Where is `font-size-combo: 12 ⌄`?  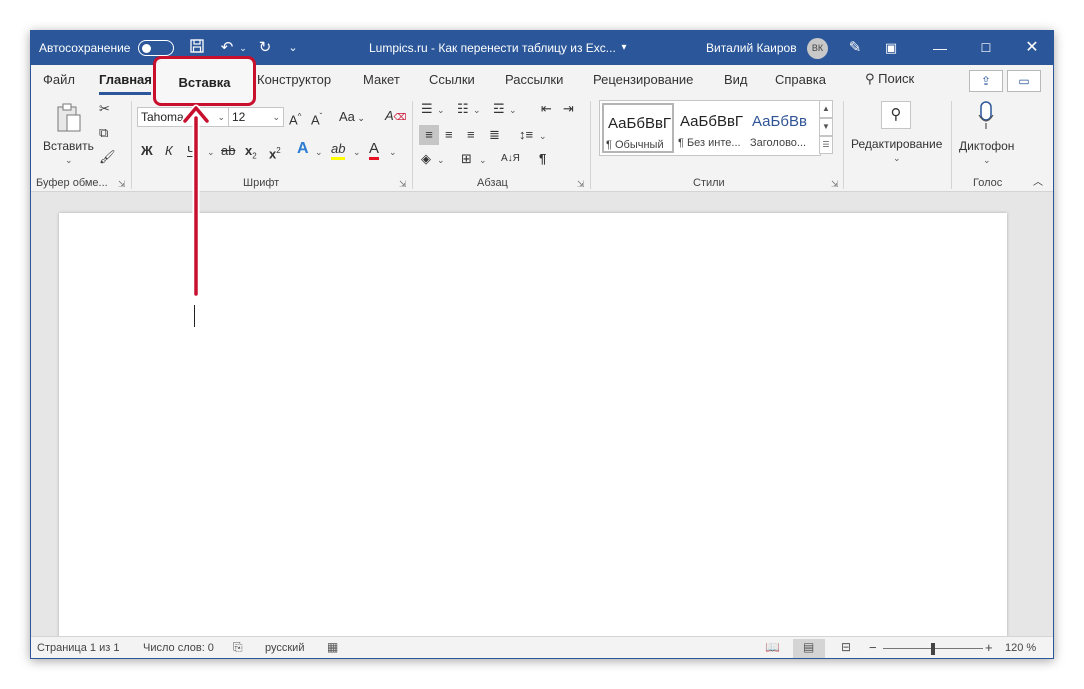
font-size-combo: 12 ⌄ is located at coordinates (256, 117).